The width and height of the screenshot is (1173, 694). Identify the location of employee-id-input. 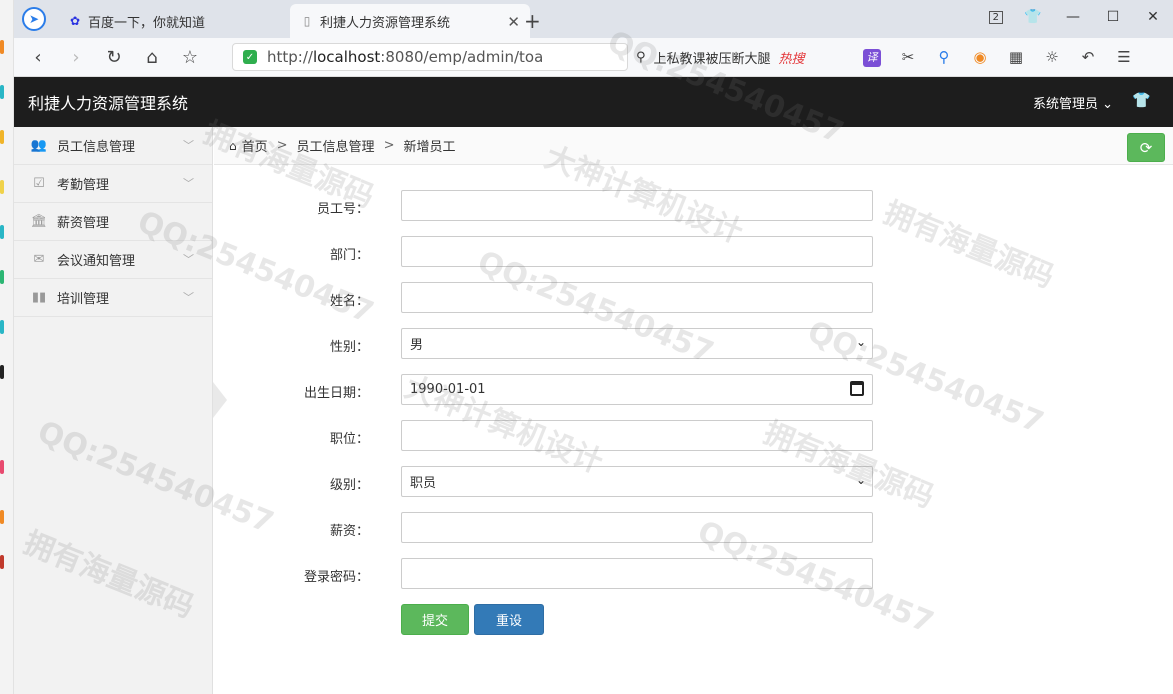
(637, 205).